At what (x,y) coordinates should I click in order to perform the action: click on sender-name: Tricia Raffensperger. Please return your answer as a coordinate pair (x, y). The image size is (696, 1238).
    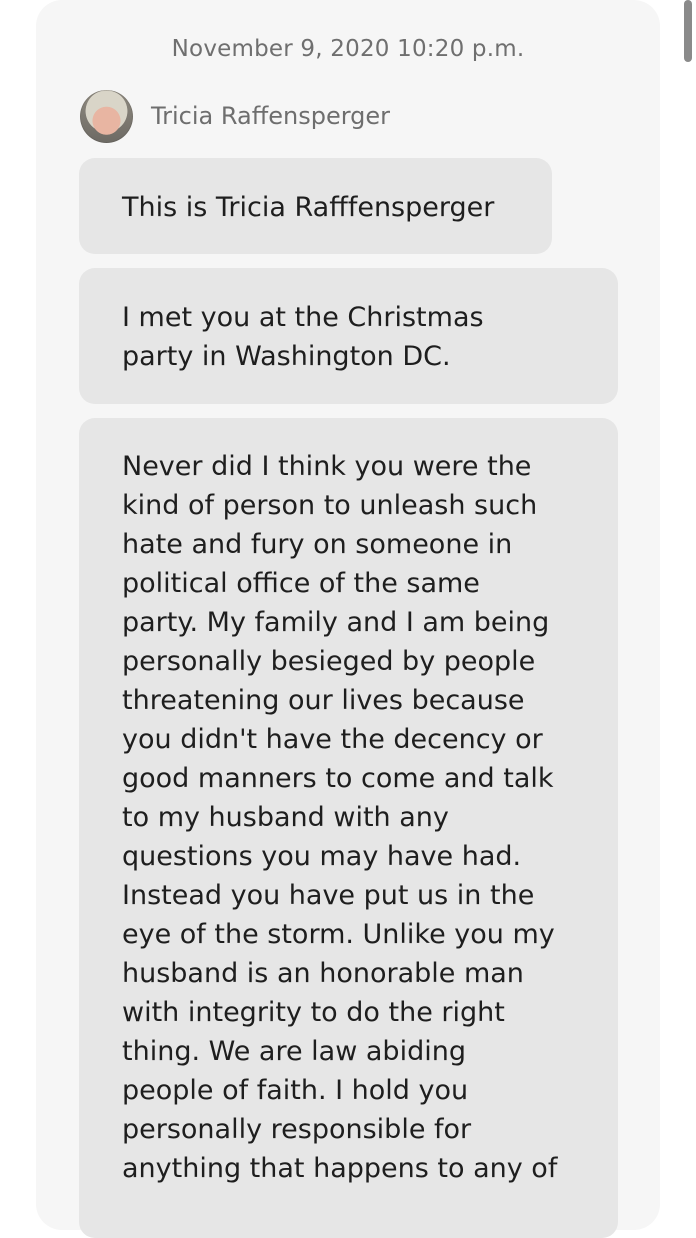
    Looking at the image, I should click on (271, 116).